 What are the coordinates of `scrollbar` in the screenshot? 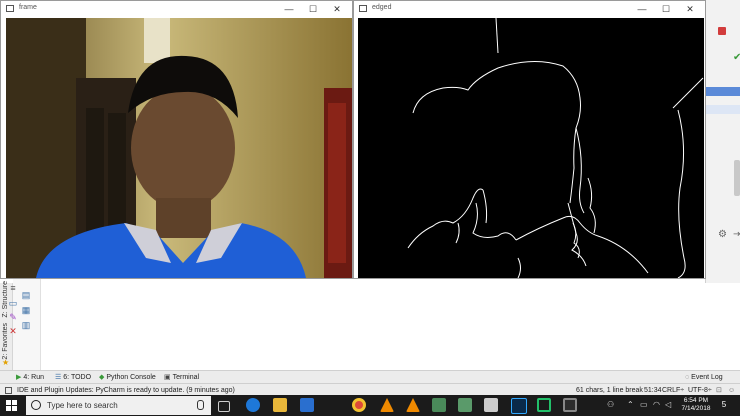 It's located at (737, 178).